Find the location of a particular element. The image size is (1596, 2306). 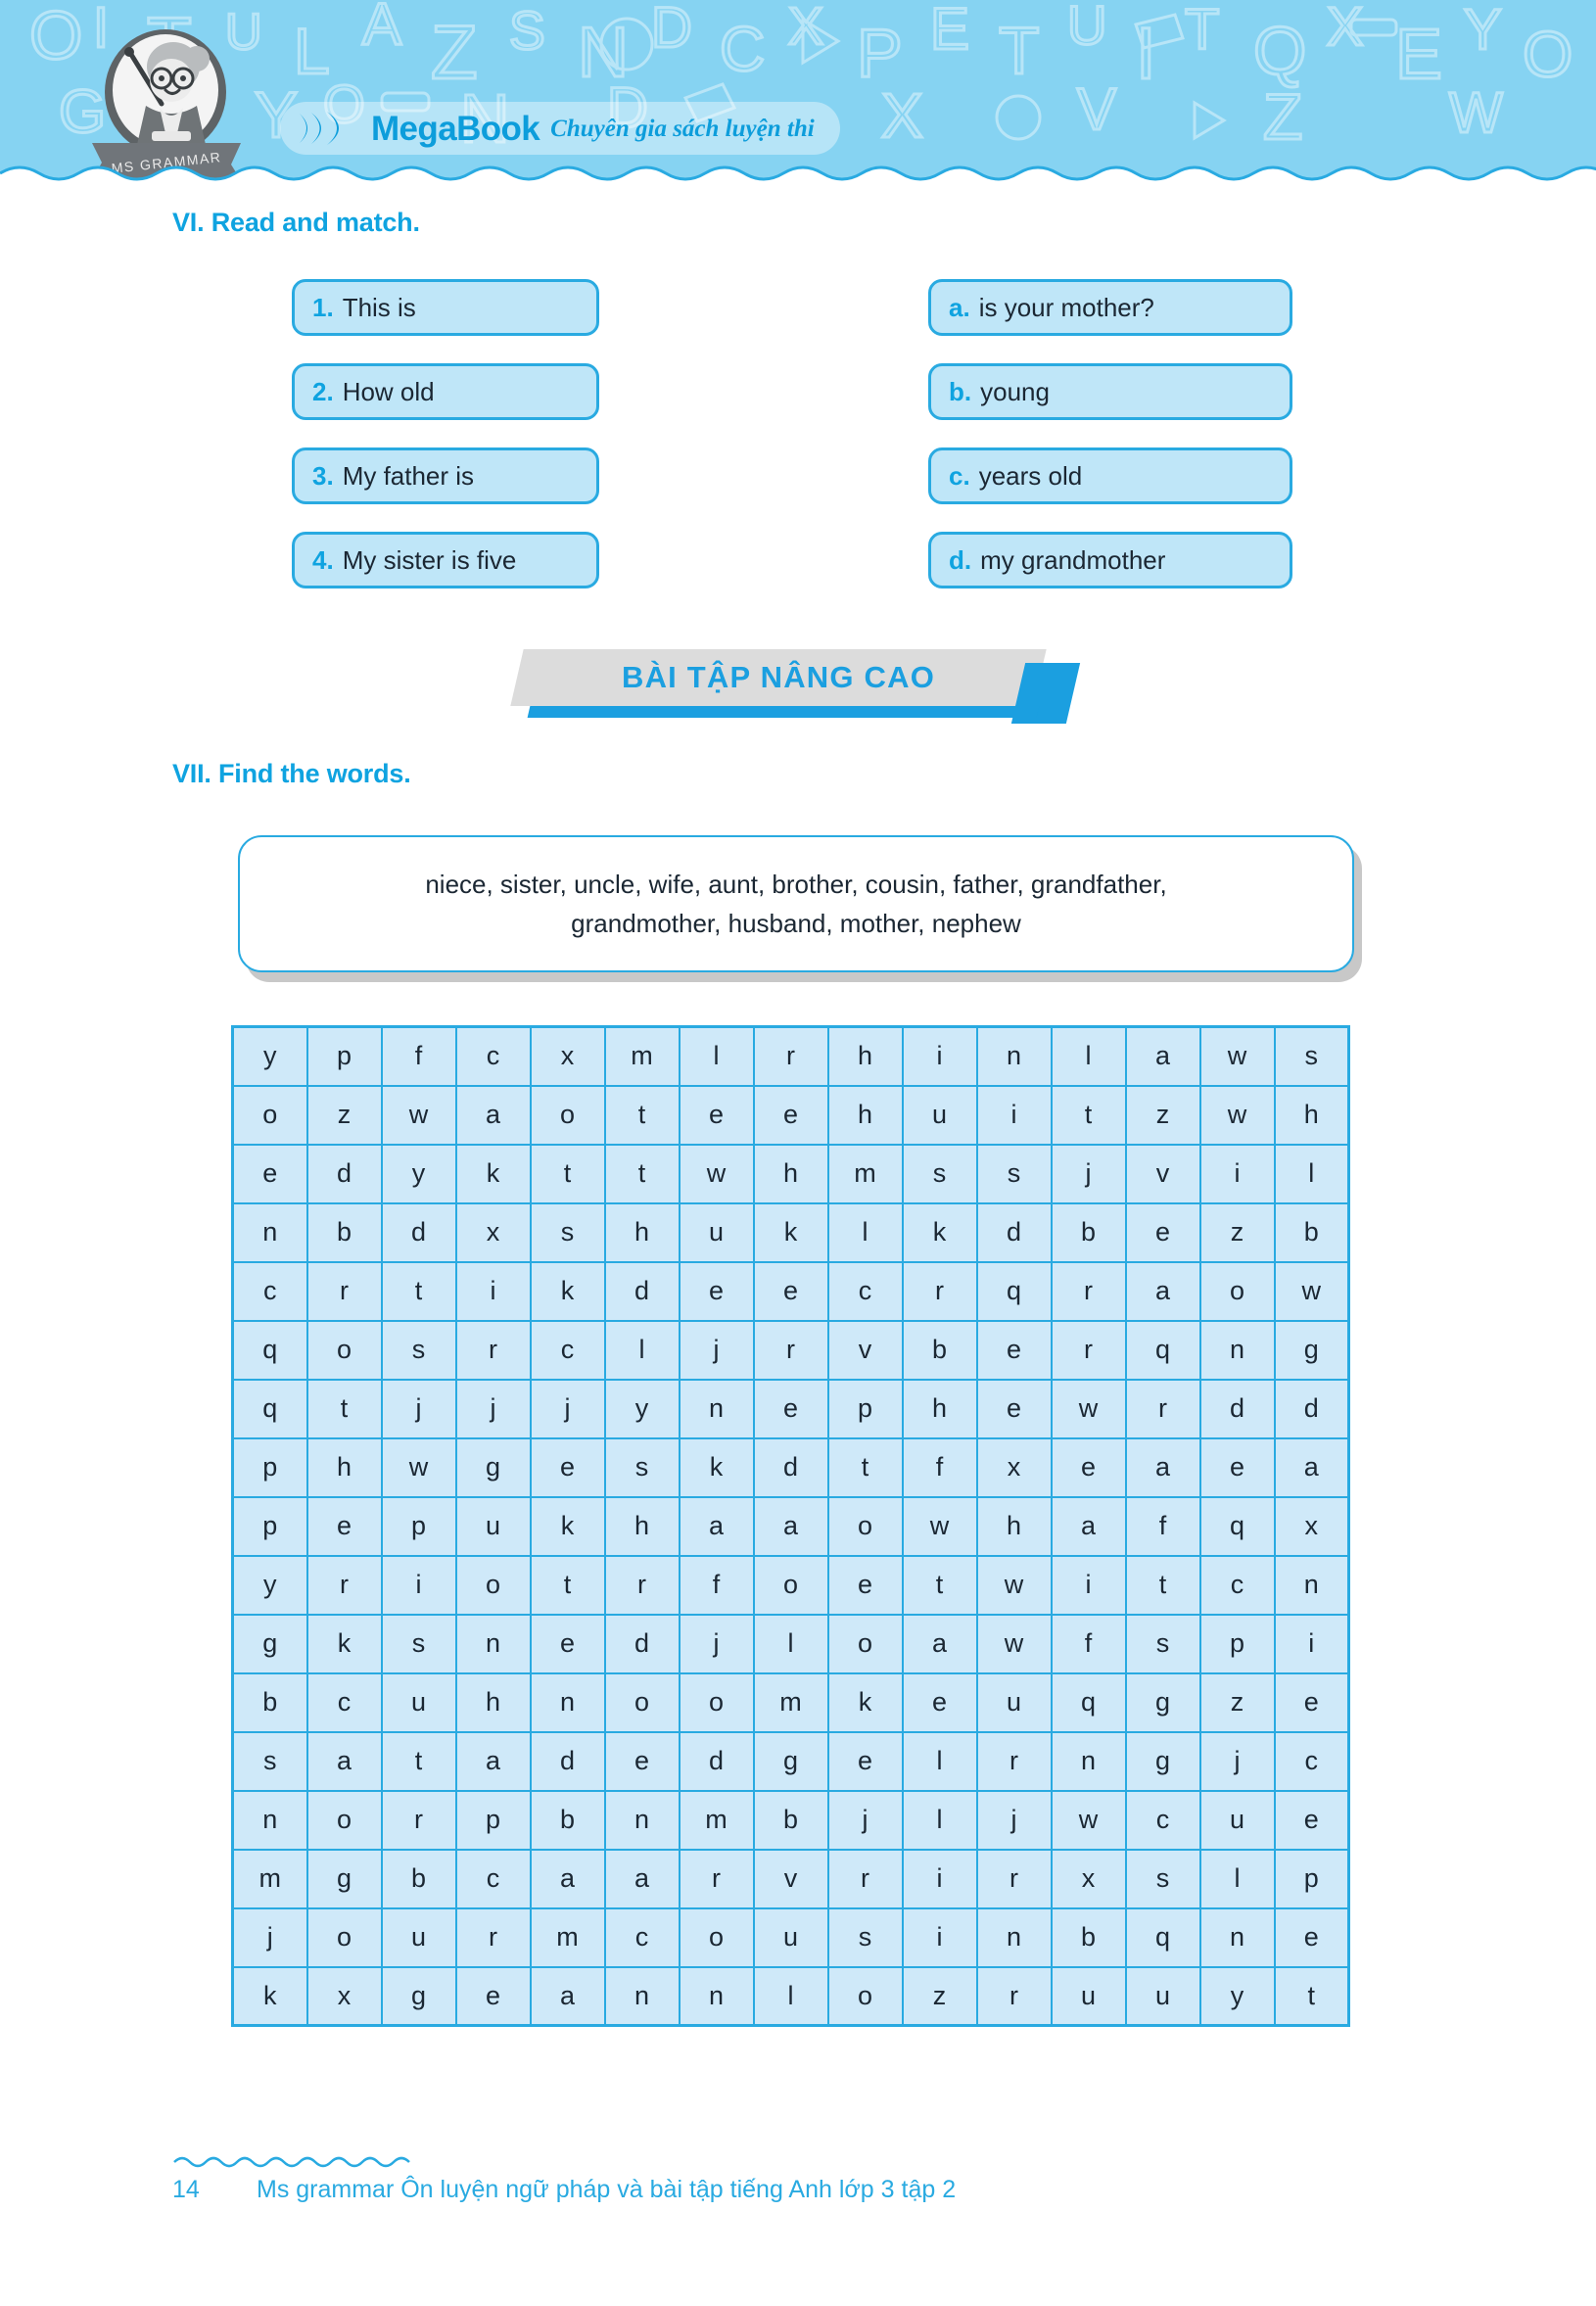

word-search-cell: m is located at coordinates (716, 1820).